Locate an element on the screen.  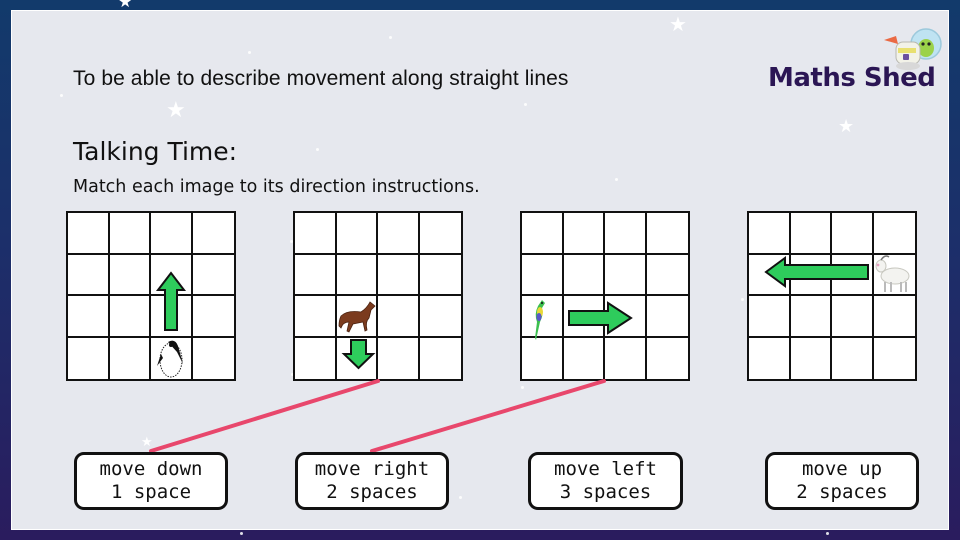
goat-grid is located at coordinates (832, 296).